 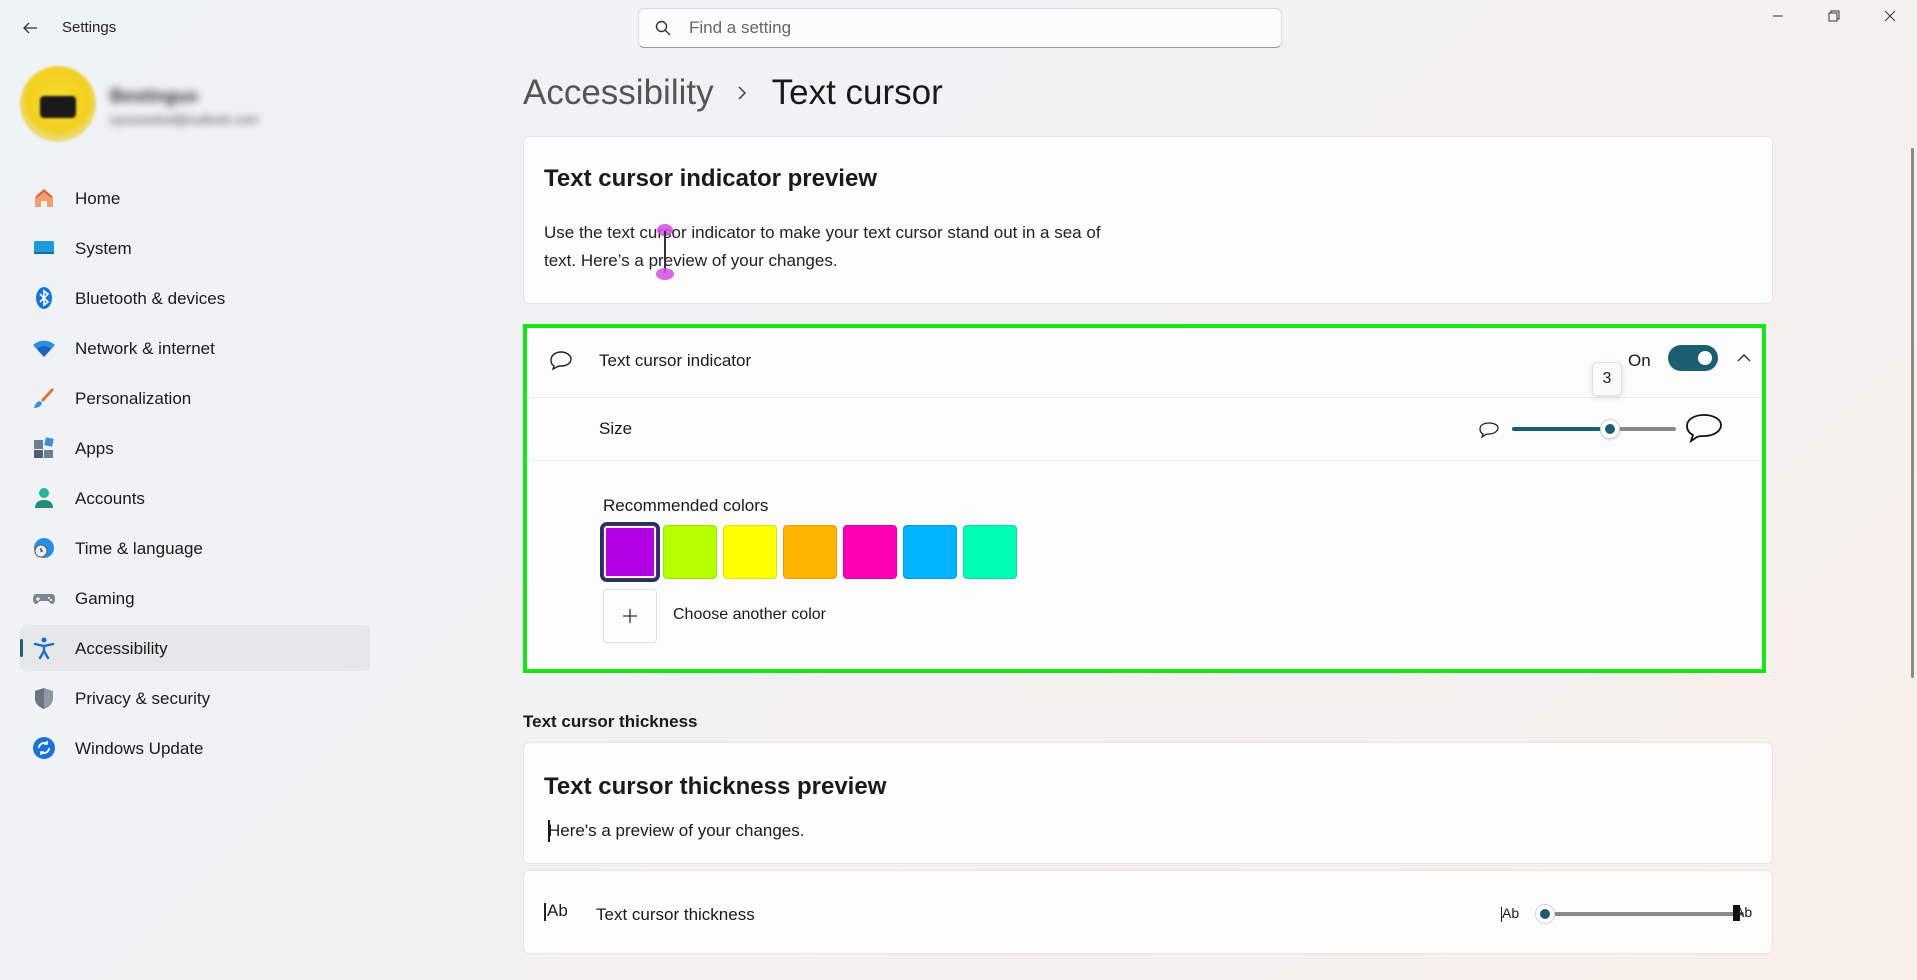 I want to click on apps-icon, so click(x=44, y=448).